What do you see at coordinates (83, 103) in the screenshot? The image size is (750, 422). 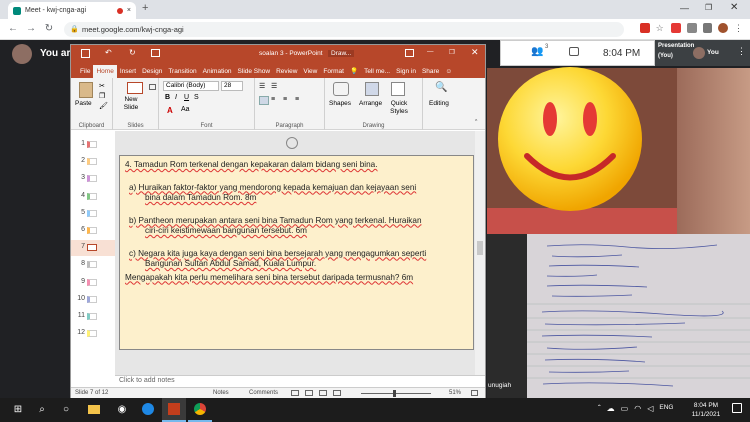 I see `paste-button: Paste` at bounding box center [83, 103].